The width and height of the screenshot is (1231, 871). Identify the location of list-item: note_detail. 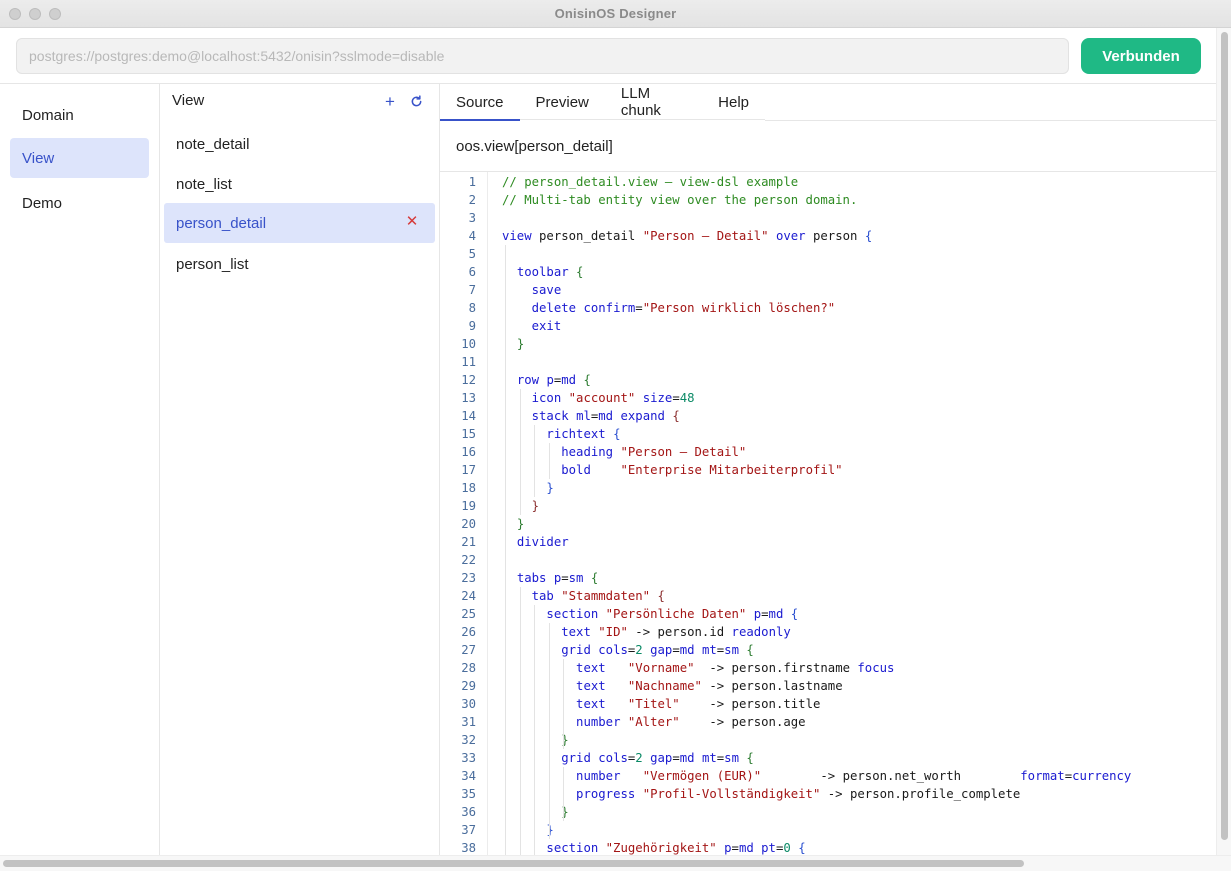
(299, 144).